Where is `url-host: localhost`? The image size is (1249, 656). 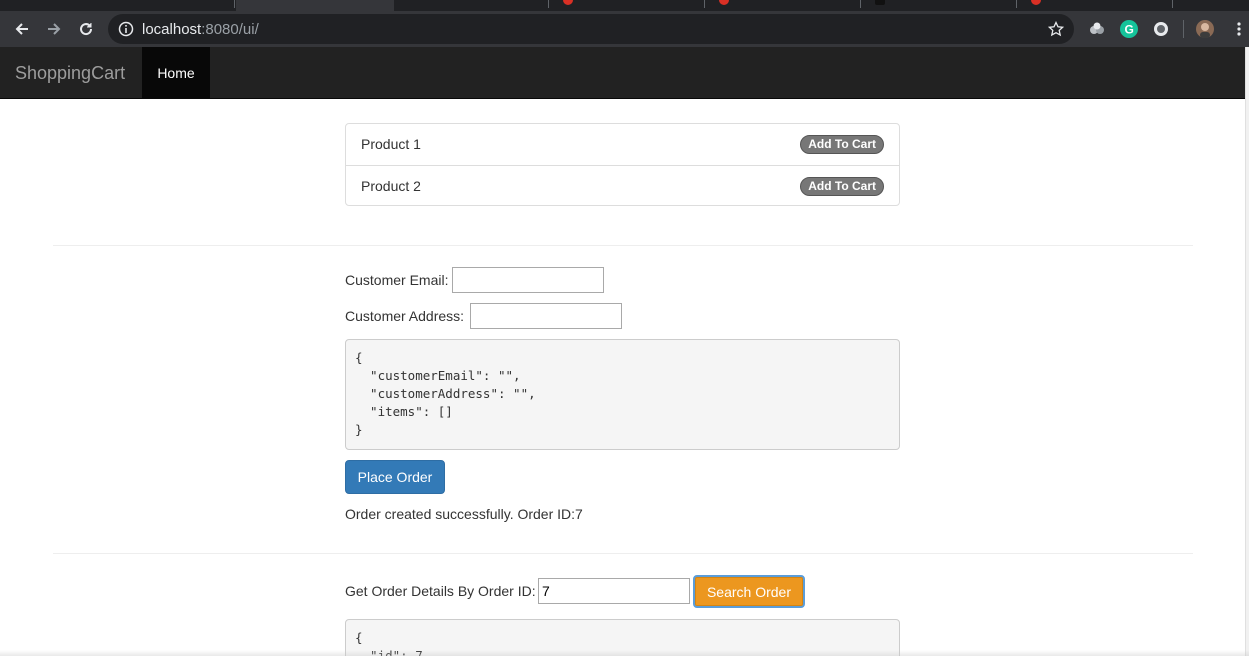
url-host: localhost is located at coordinates (172, 29).